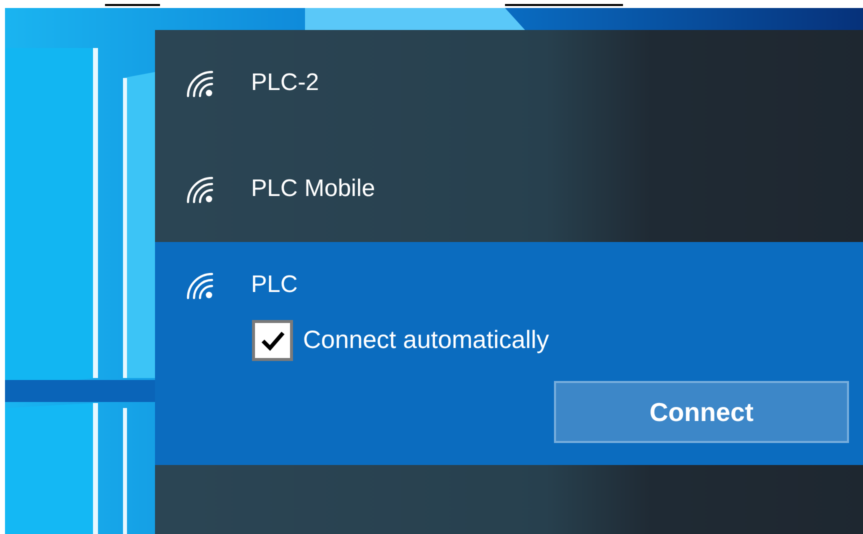 This screenshot has width=863, height=534. I want to click on checkmark-icon, so click(273, 341).